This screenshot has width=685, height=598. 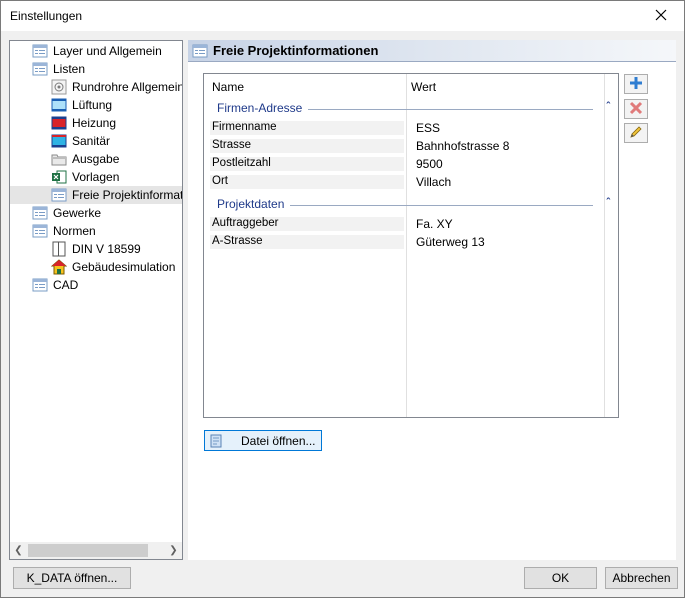 I want to click on scroll-left-icon: ❮, so click(x=18, y=550).